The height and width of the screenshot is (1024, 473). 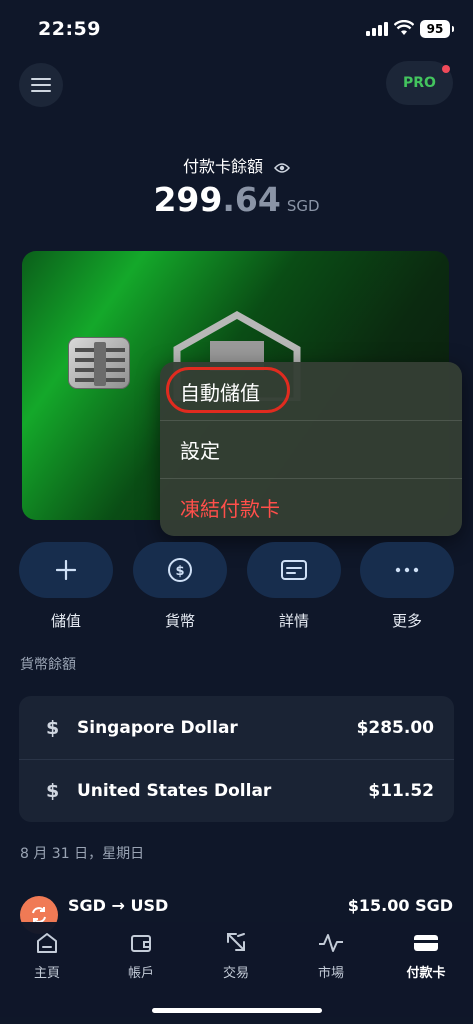 What do you see at coordinates (426, 956) in the screenshot?
I see `tab-card: 付款卡` at bounding box center [426, 956].